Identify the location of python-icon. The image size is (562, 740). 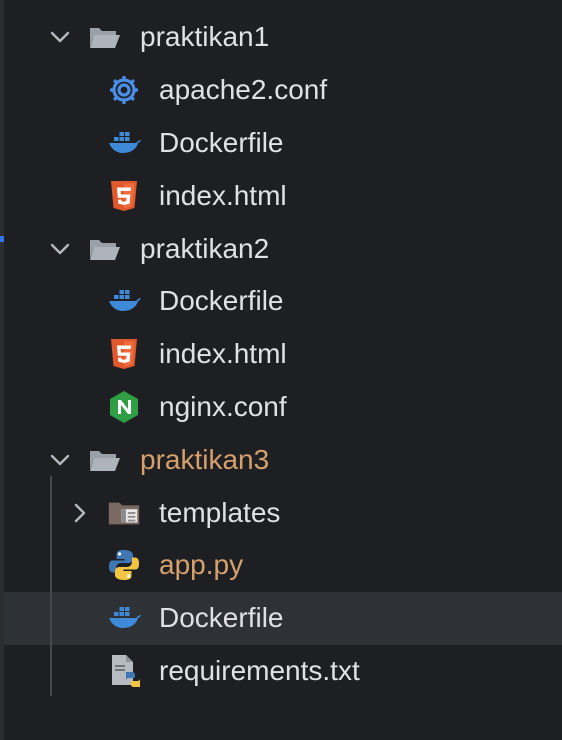
(124, 565).